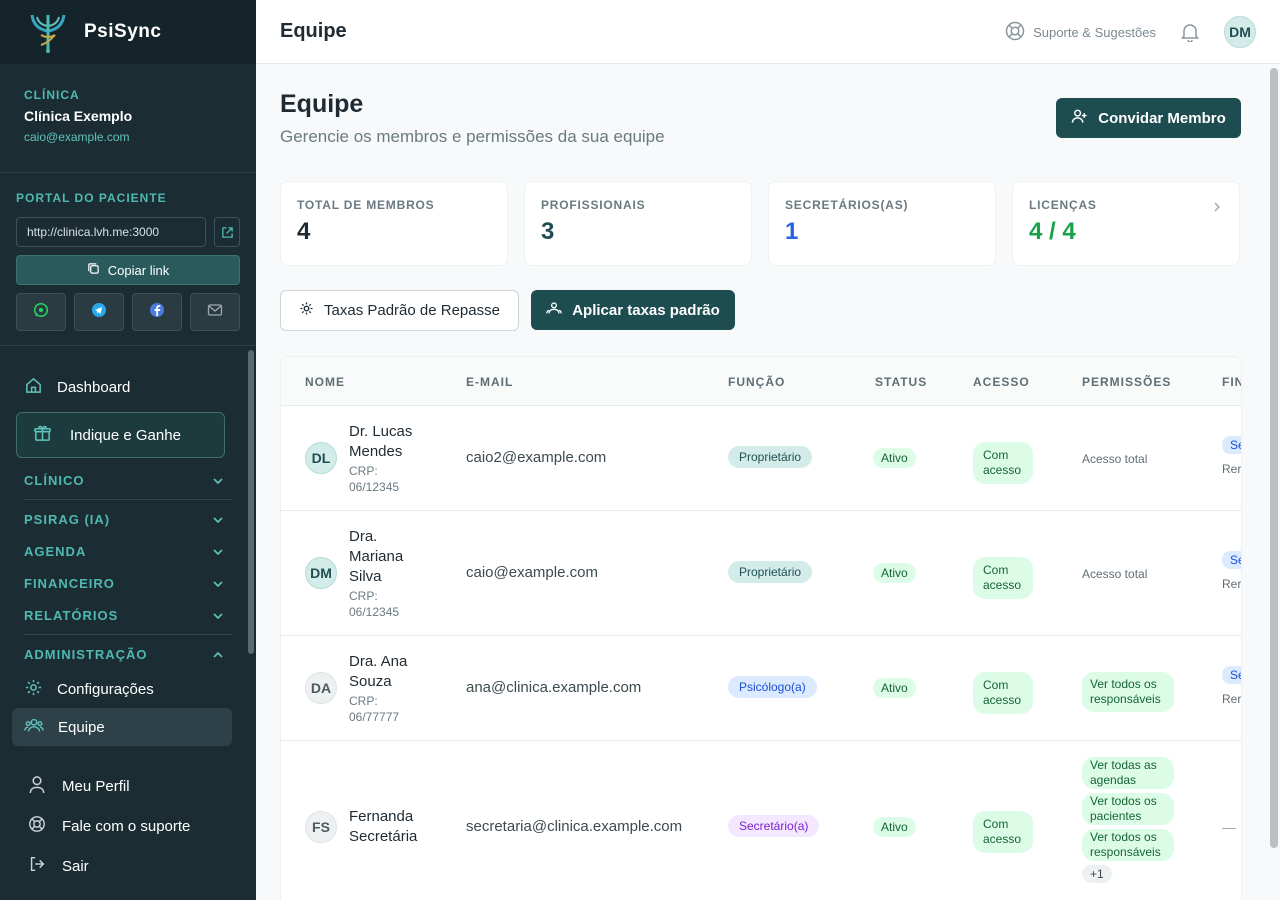 Image resolution: width=1280 pixels, height=900 pixels. What do you see at coordinates (69, 583) in the screenshot?
I see `nav-section-label: FINANCEIRO` at bounding box center [69, 583].